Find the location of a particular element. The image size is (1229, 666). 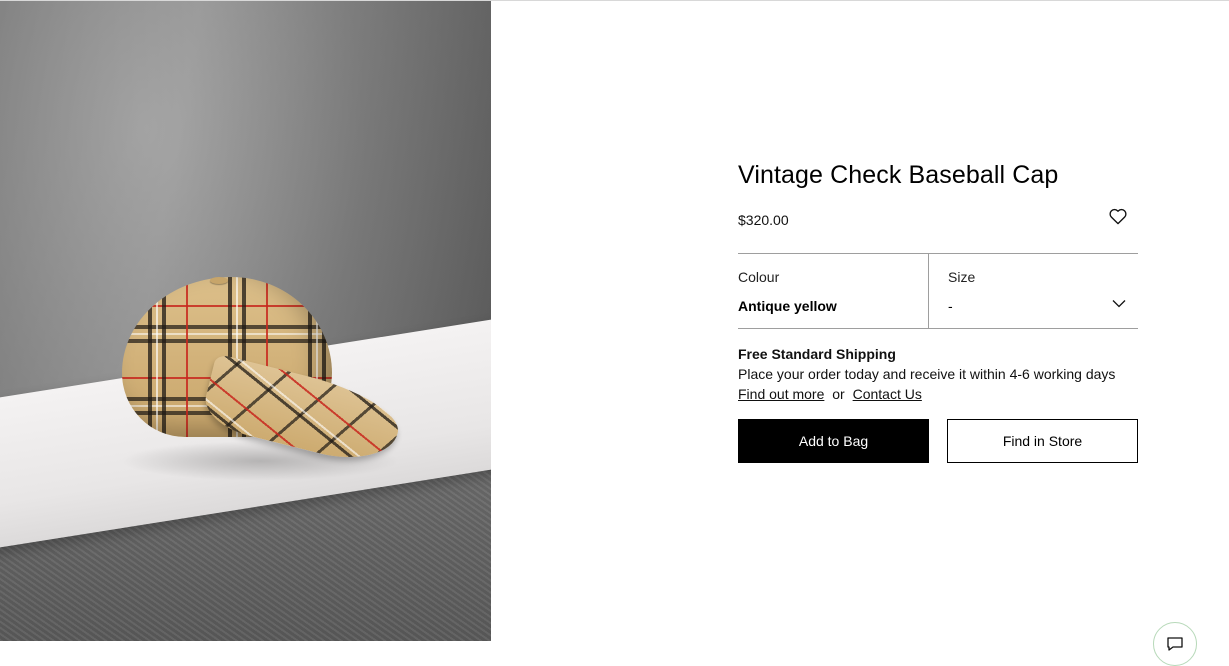

chevron-down-icon is located at coordinates (1119, 304).